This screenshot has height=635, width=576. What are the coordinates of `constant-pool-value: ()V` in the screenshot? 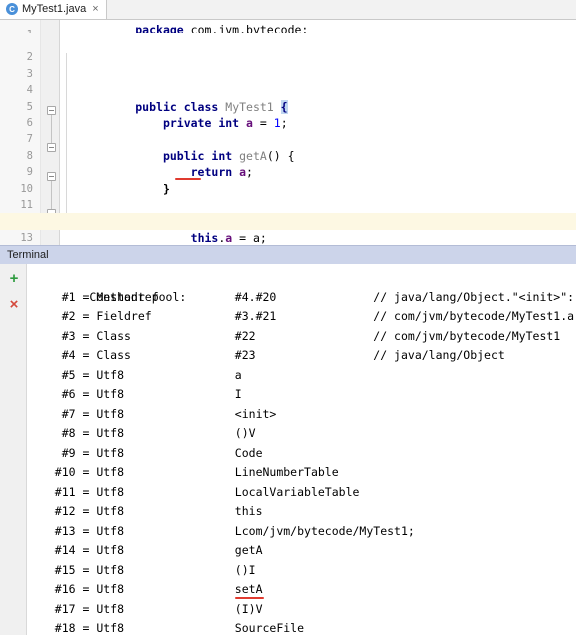 It's located at (245, 433).